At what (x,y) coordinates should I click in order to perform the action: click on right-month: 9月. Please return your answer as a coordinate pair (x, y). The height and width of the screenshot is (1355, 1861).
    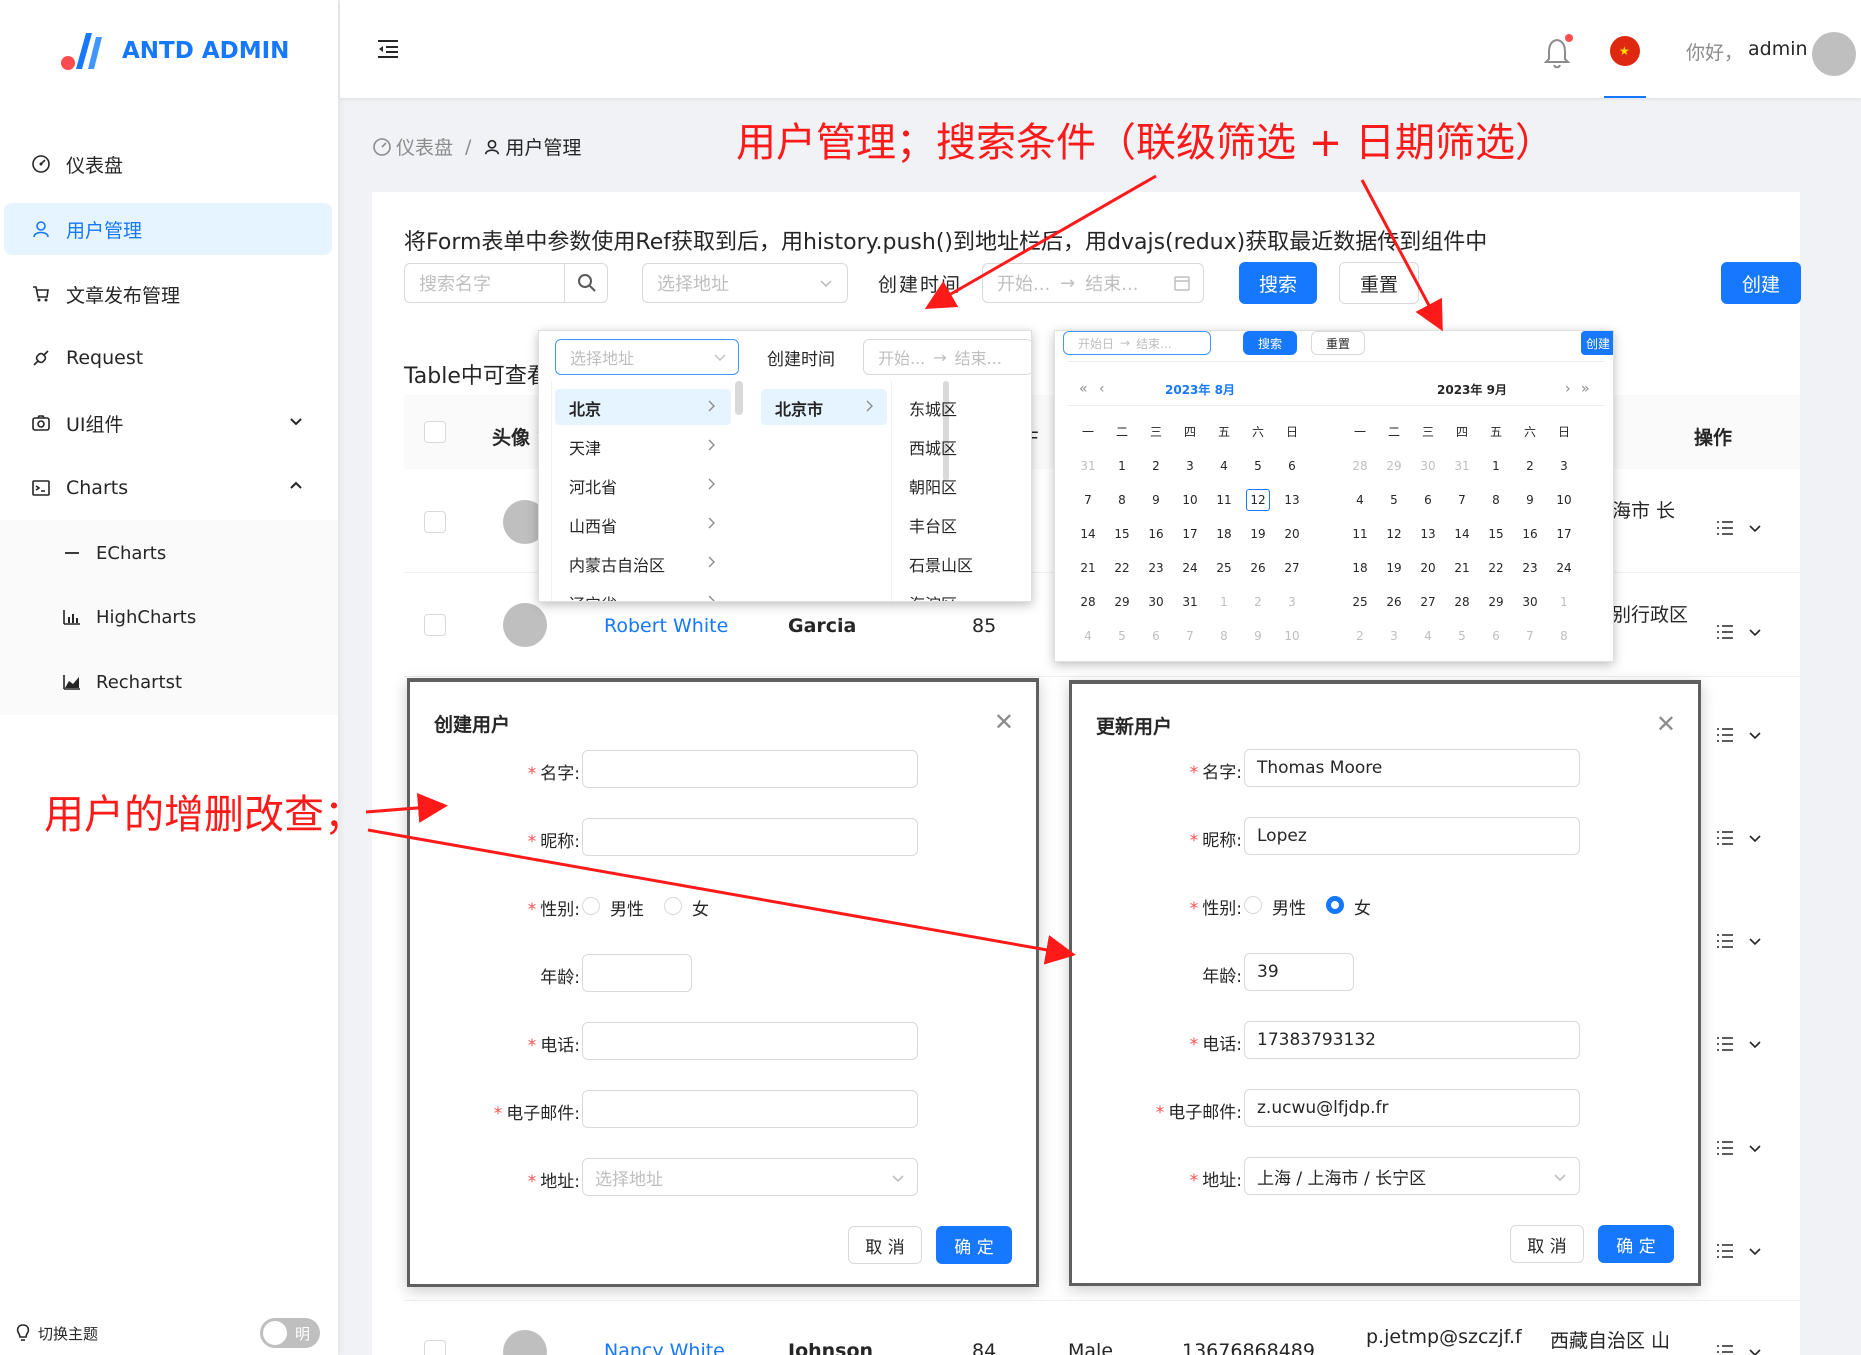
    Looking at the image, I should click on (1497, 390).